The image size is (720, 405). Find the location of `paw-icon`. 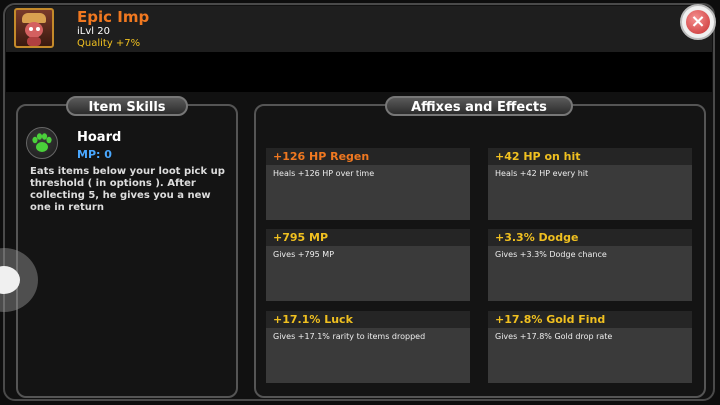

paw-icon is located at coordinates (42, 143).